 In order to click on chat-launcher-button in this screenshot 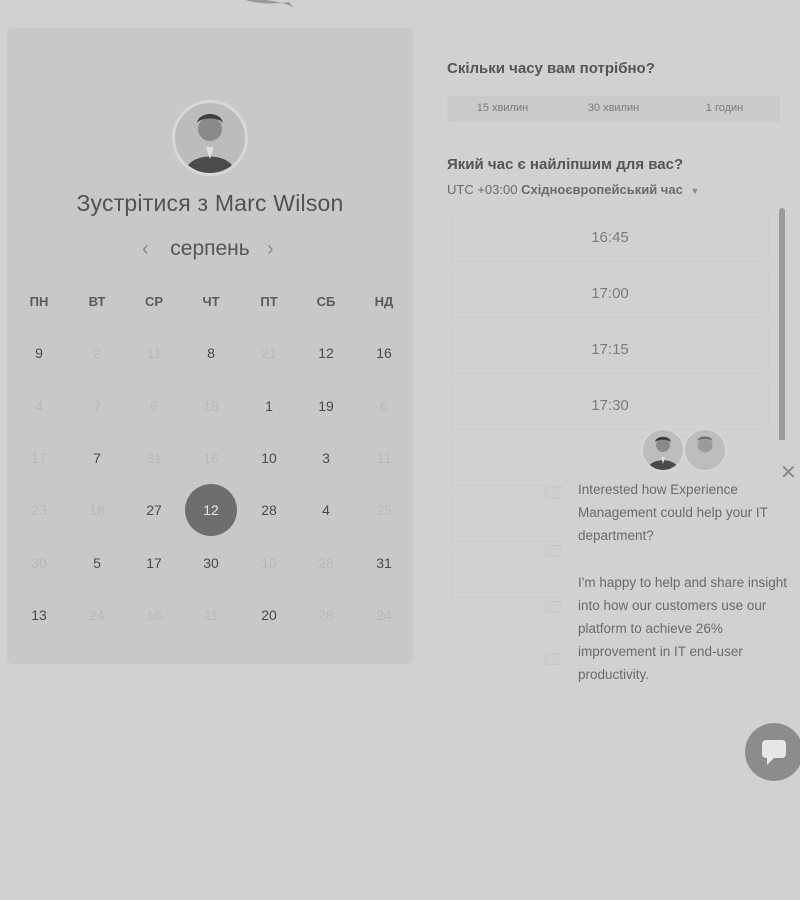, I will do `click(772, 752)`.